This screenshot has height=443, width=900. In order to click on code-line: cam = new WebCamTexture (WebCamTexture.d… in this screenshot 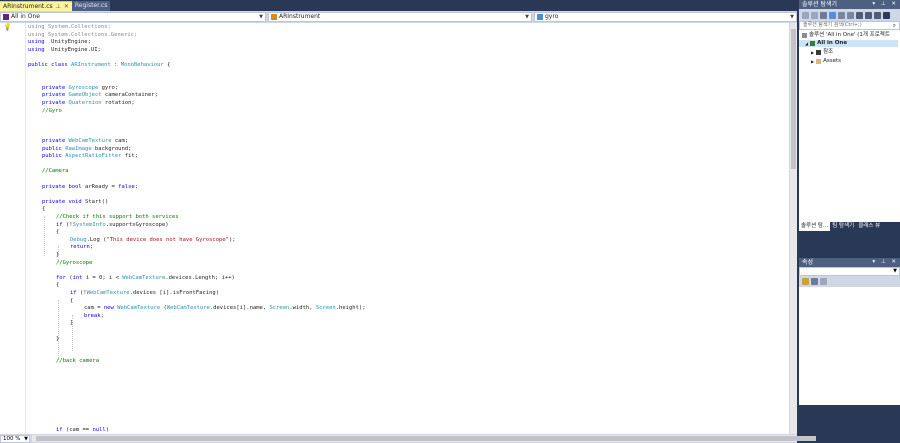, I will do `click(225, 309)`.